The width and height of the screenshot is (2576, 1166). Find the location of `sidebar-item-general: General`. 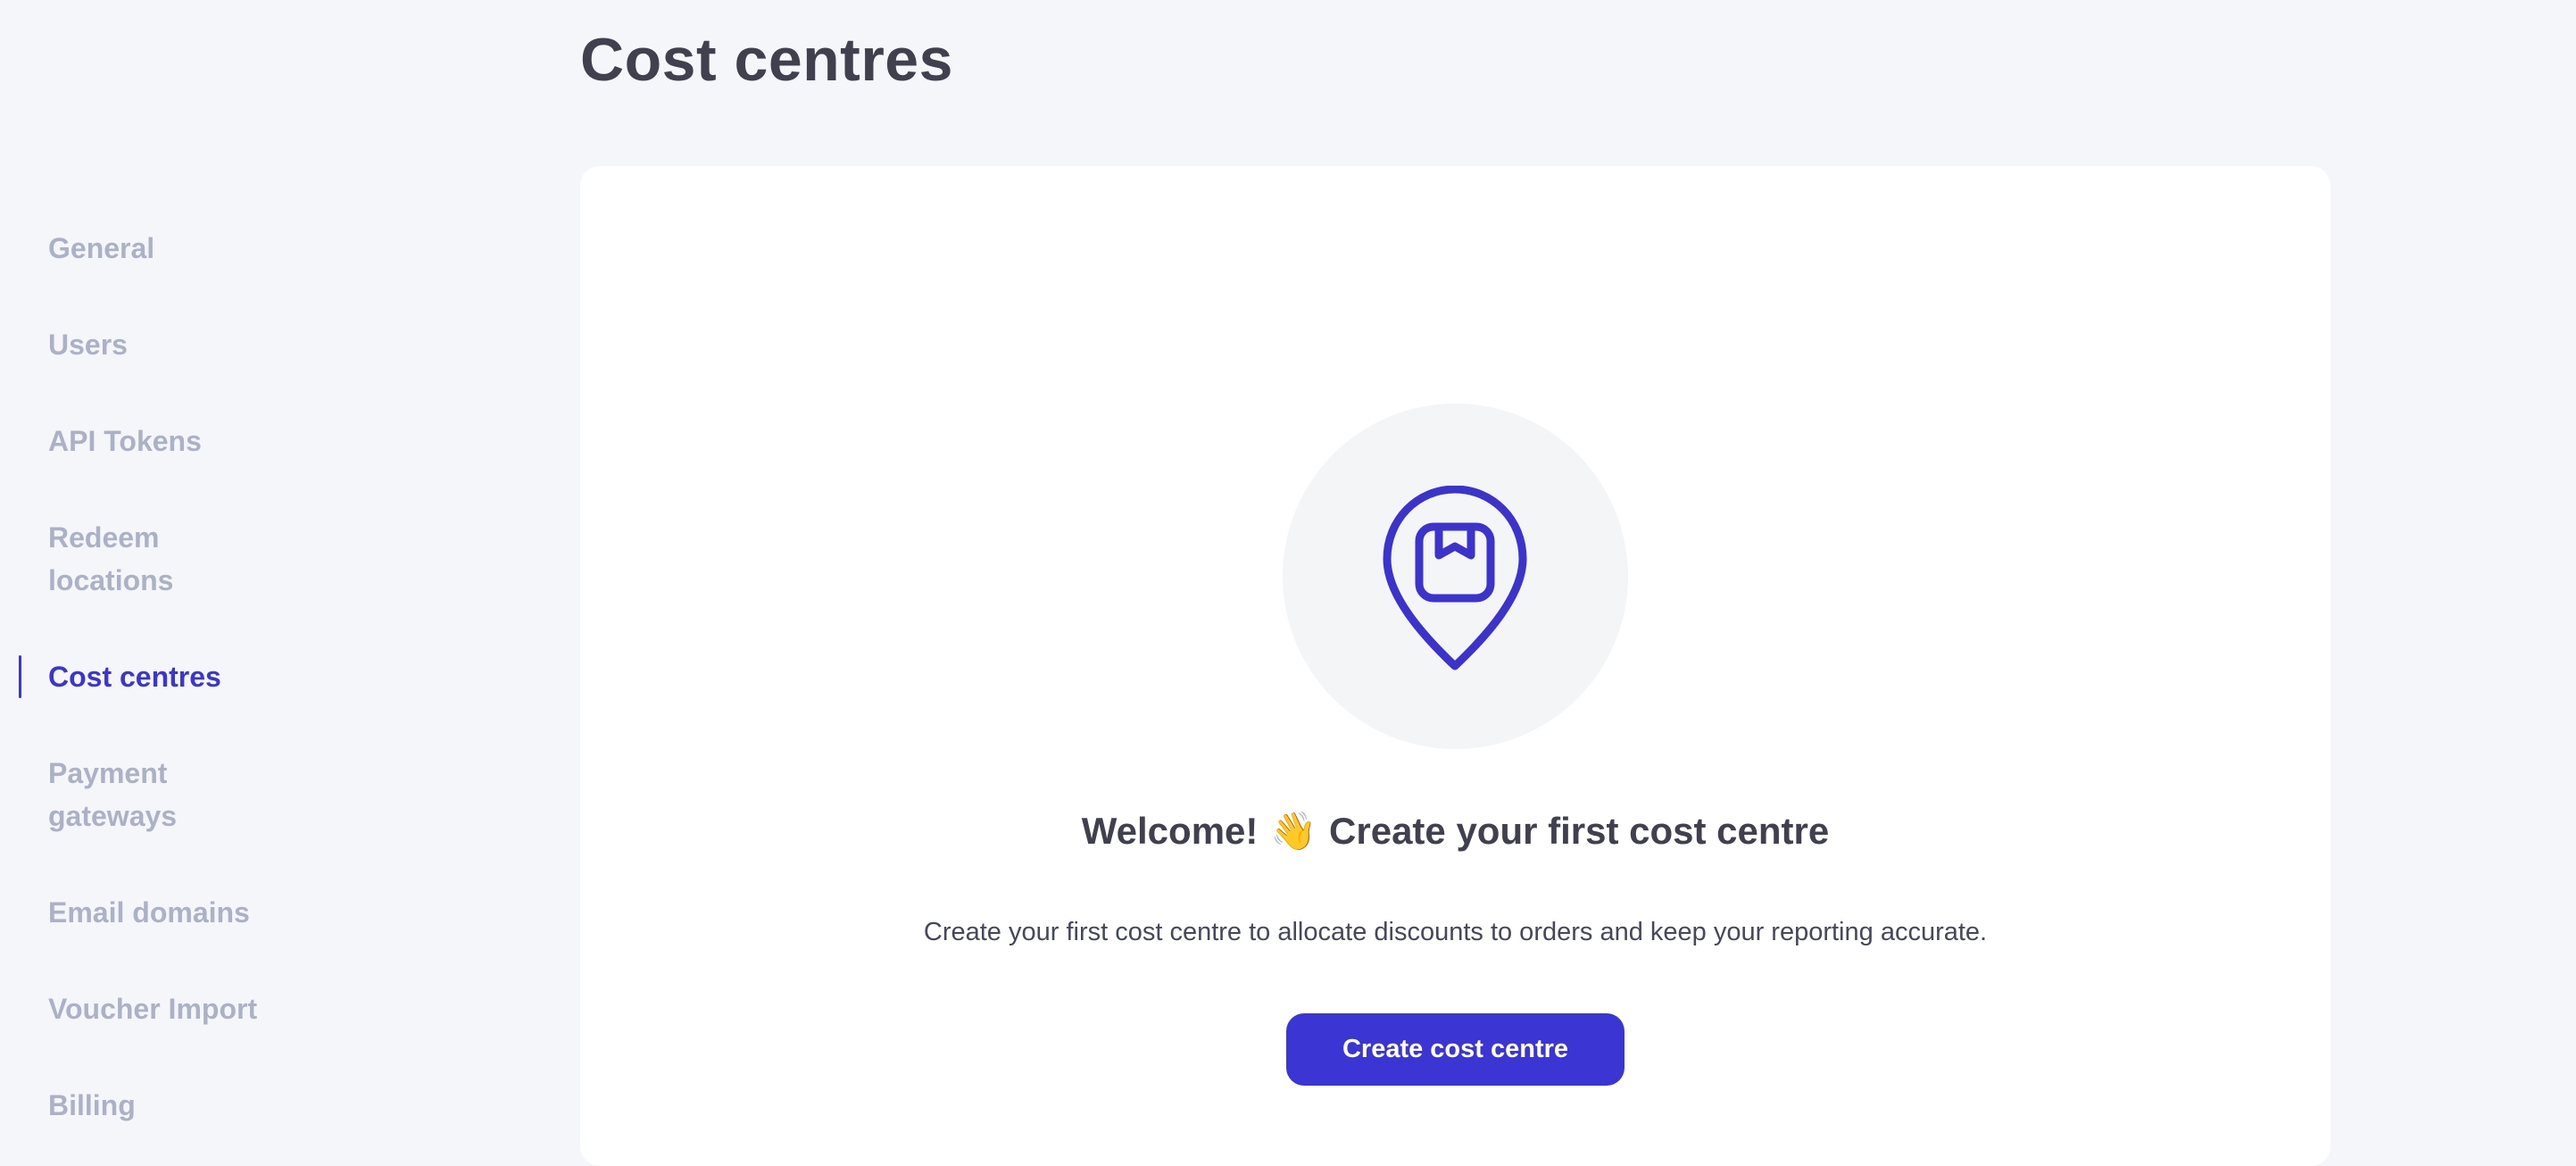

sidebar-item-general: General is located at coordinates (164, 248).